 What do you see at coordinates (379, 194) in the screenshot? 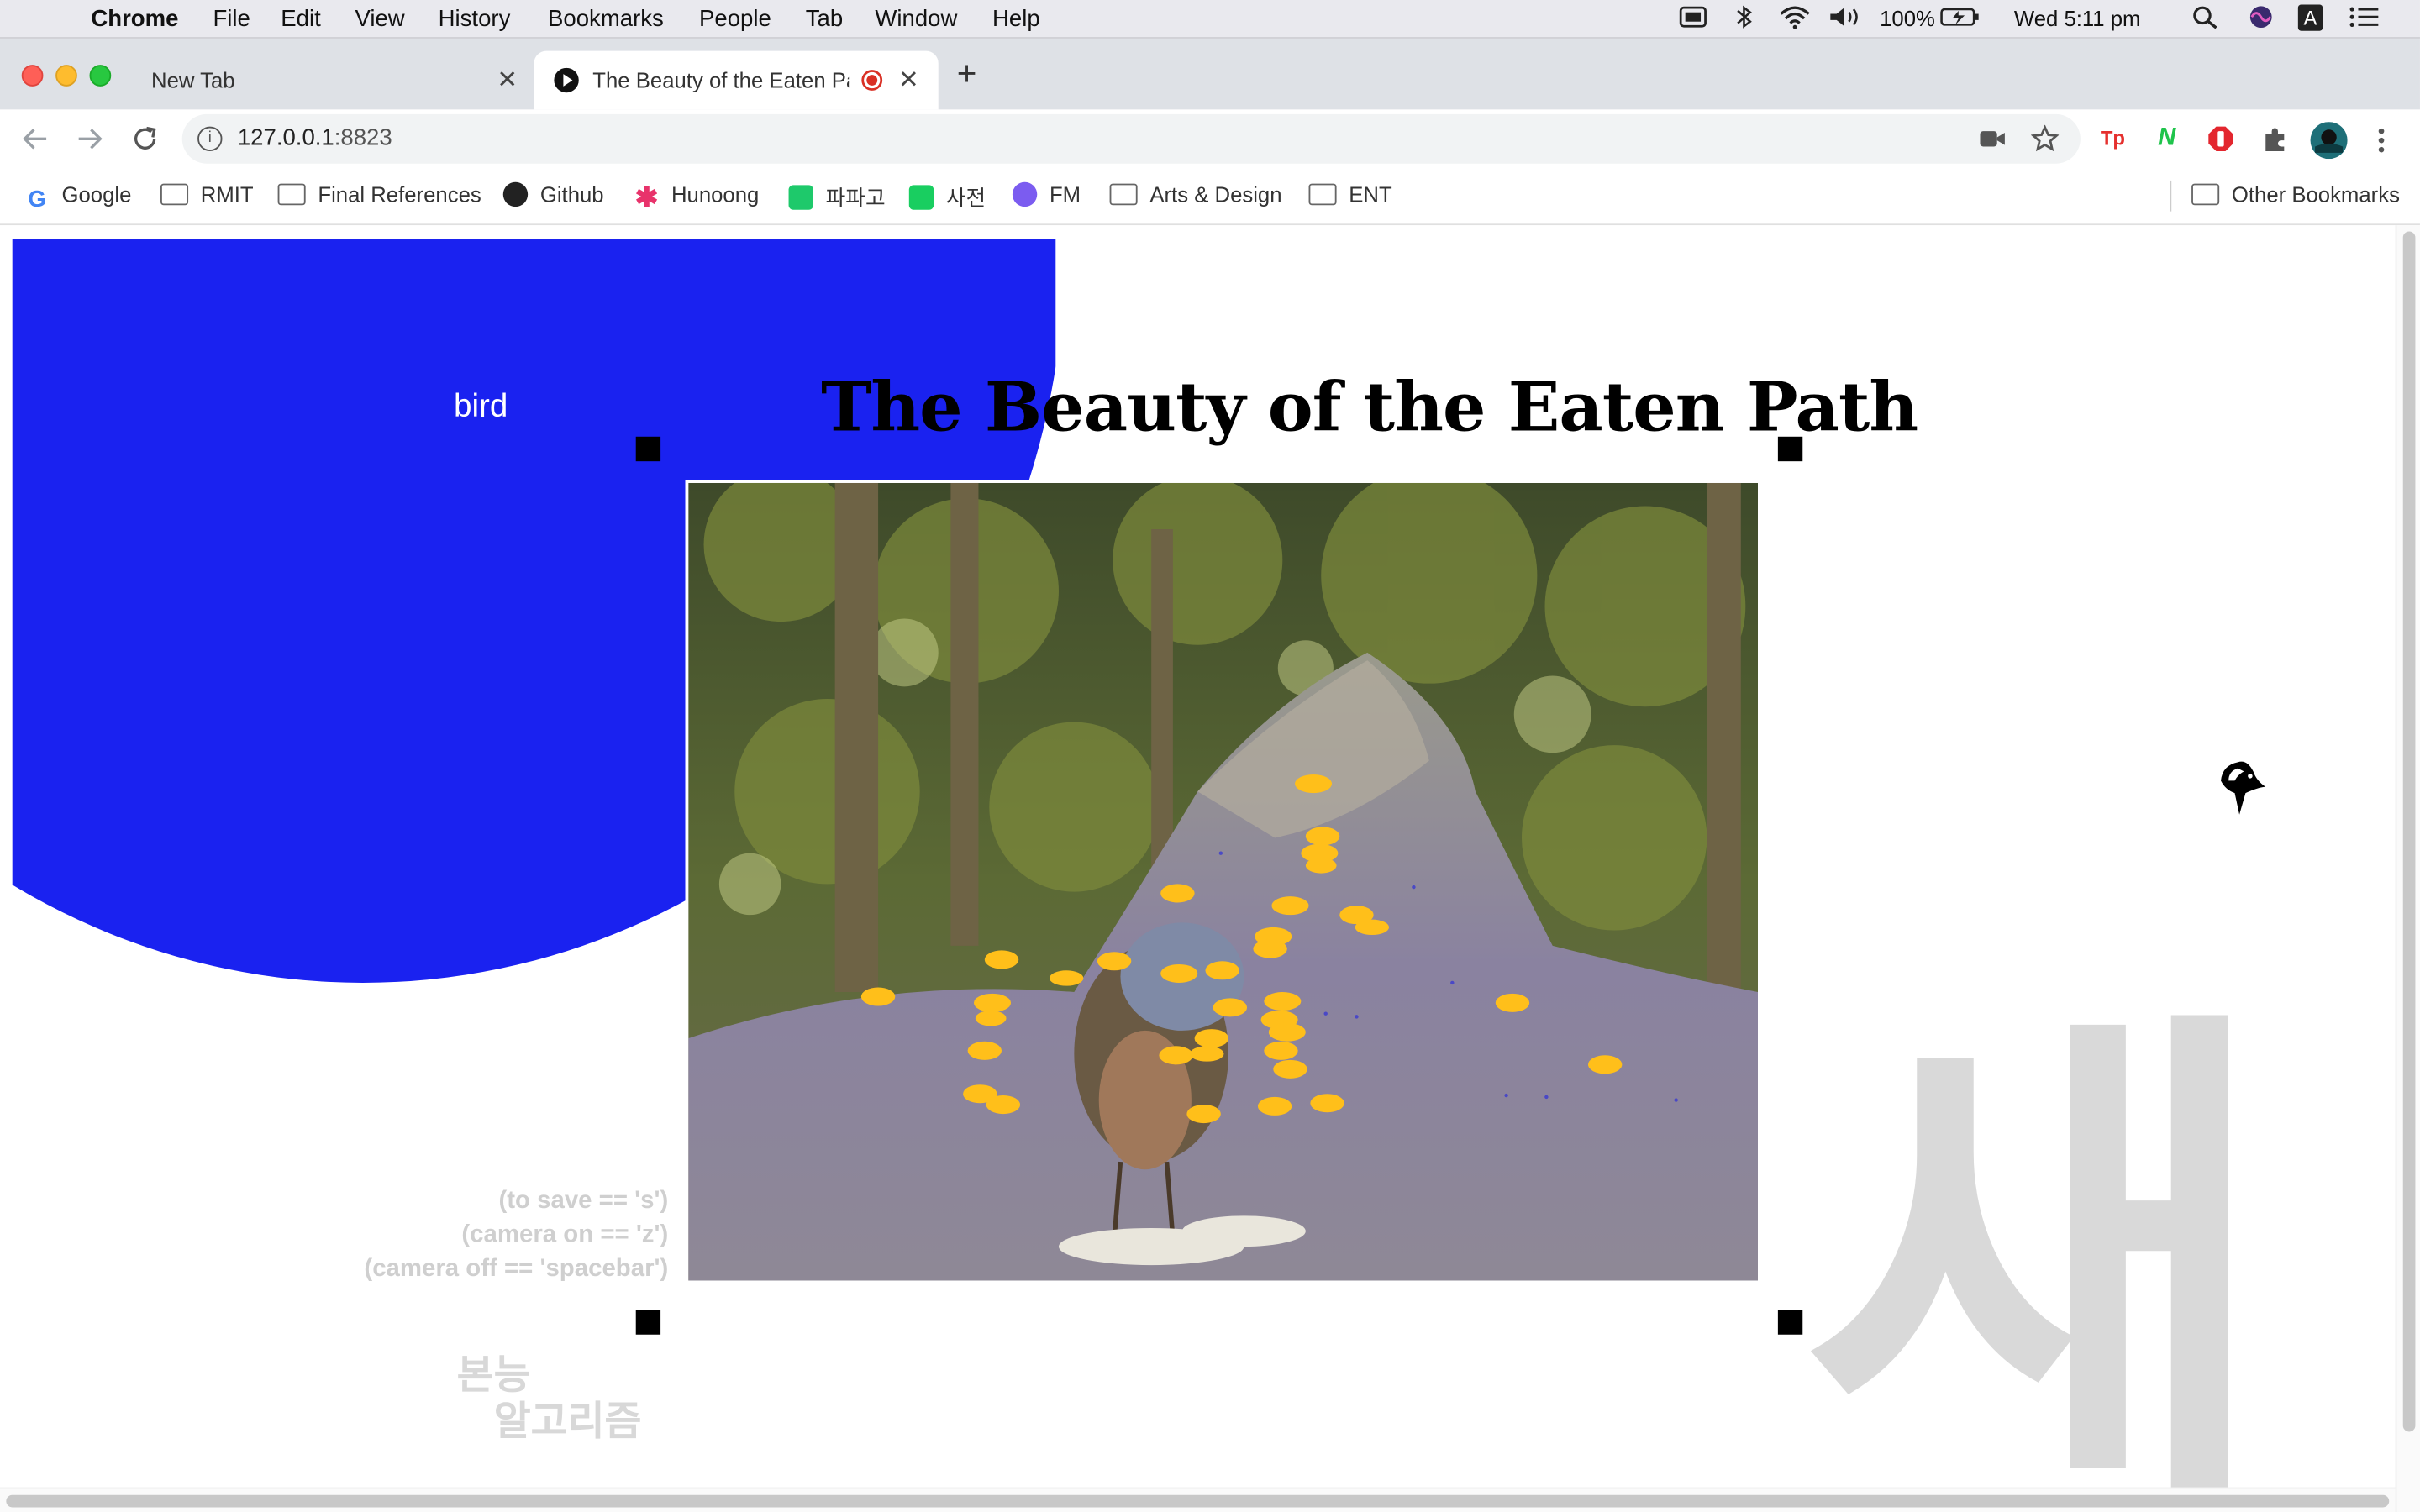
I see `bookmark-final-references: Final References` at bounding box center [379, 194].